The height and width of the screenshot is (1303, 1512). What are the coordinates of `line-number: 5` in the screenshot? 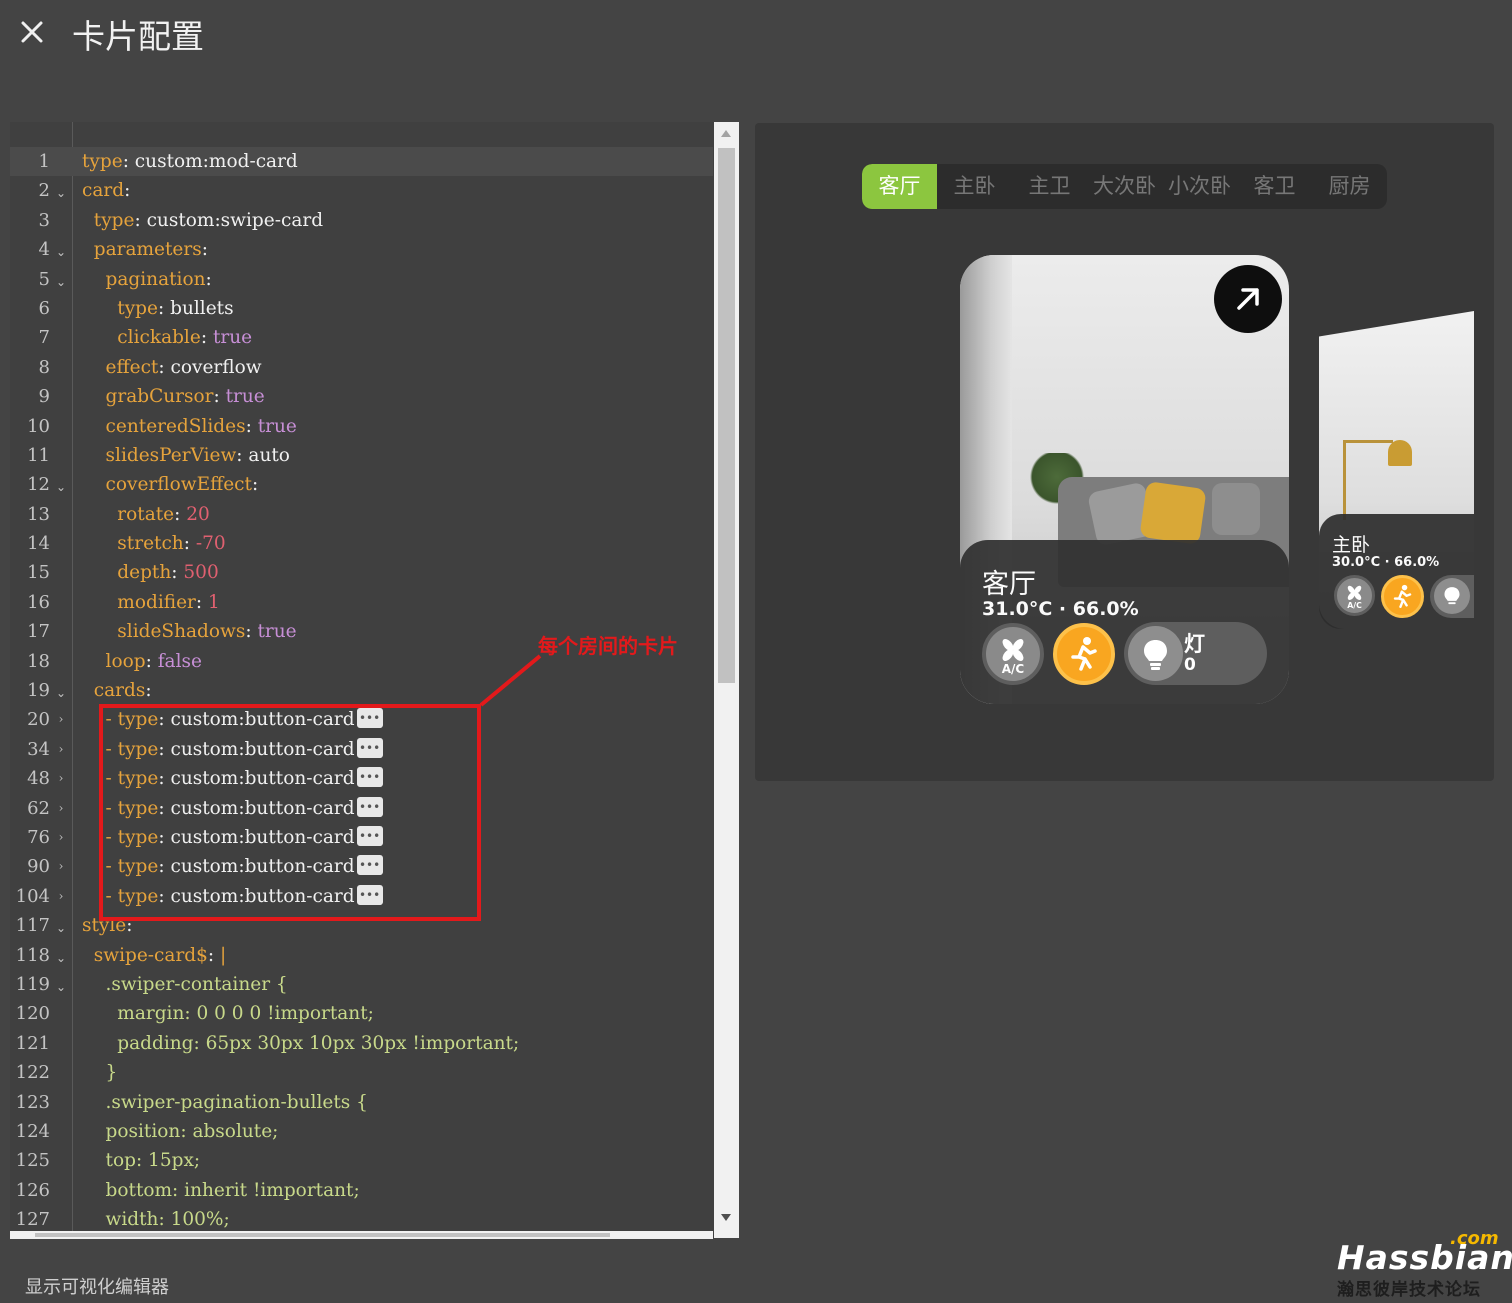 It's located at (44, 279).